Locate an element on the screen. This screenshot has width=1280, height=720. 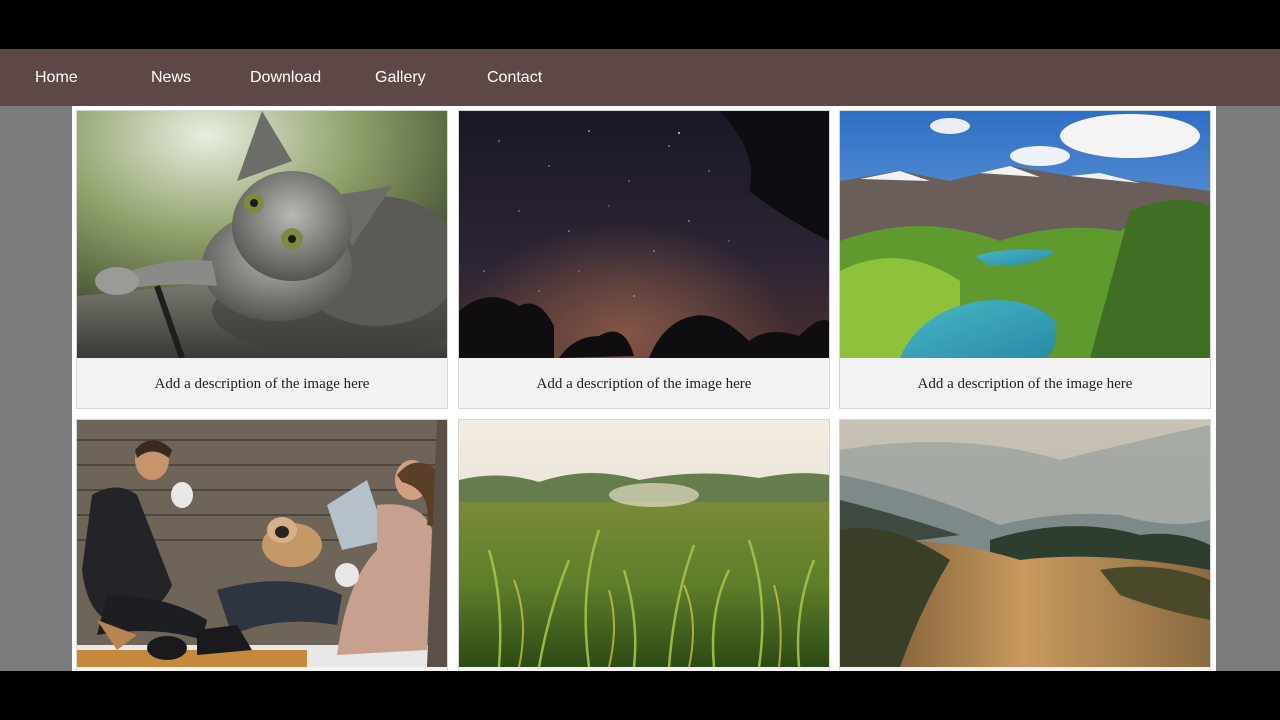
nav-news-link: News is located at coordinates (171, 77).